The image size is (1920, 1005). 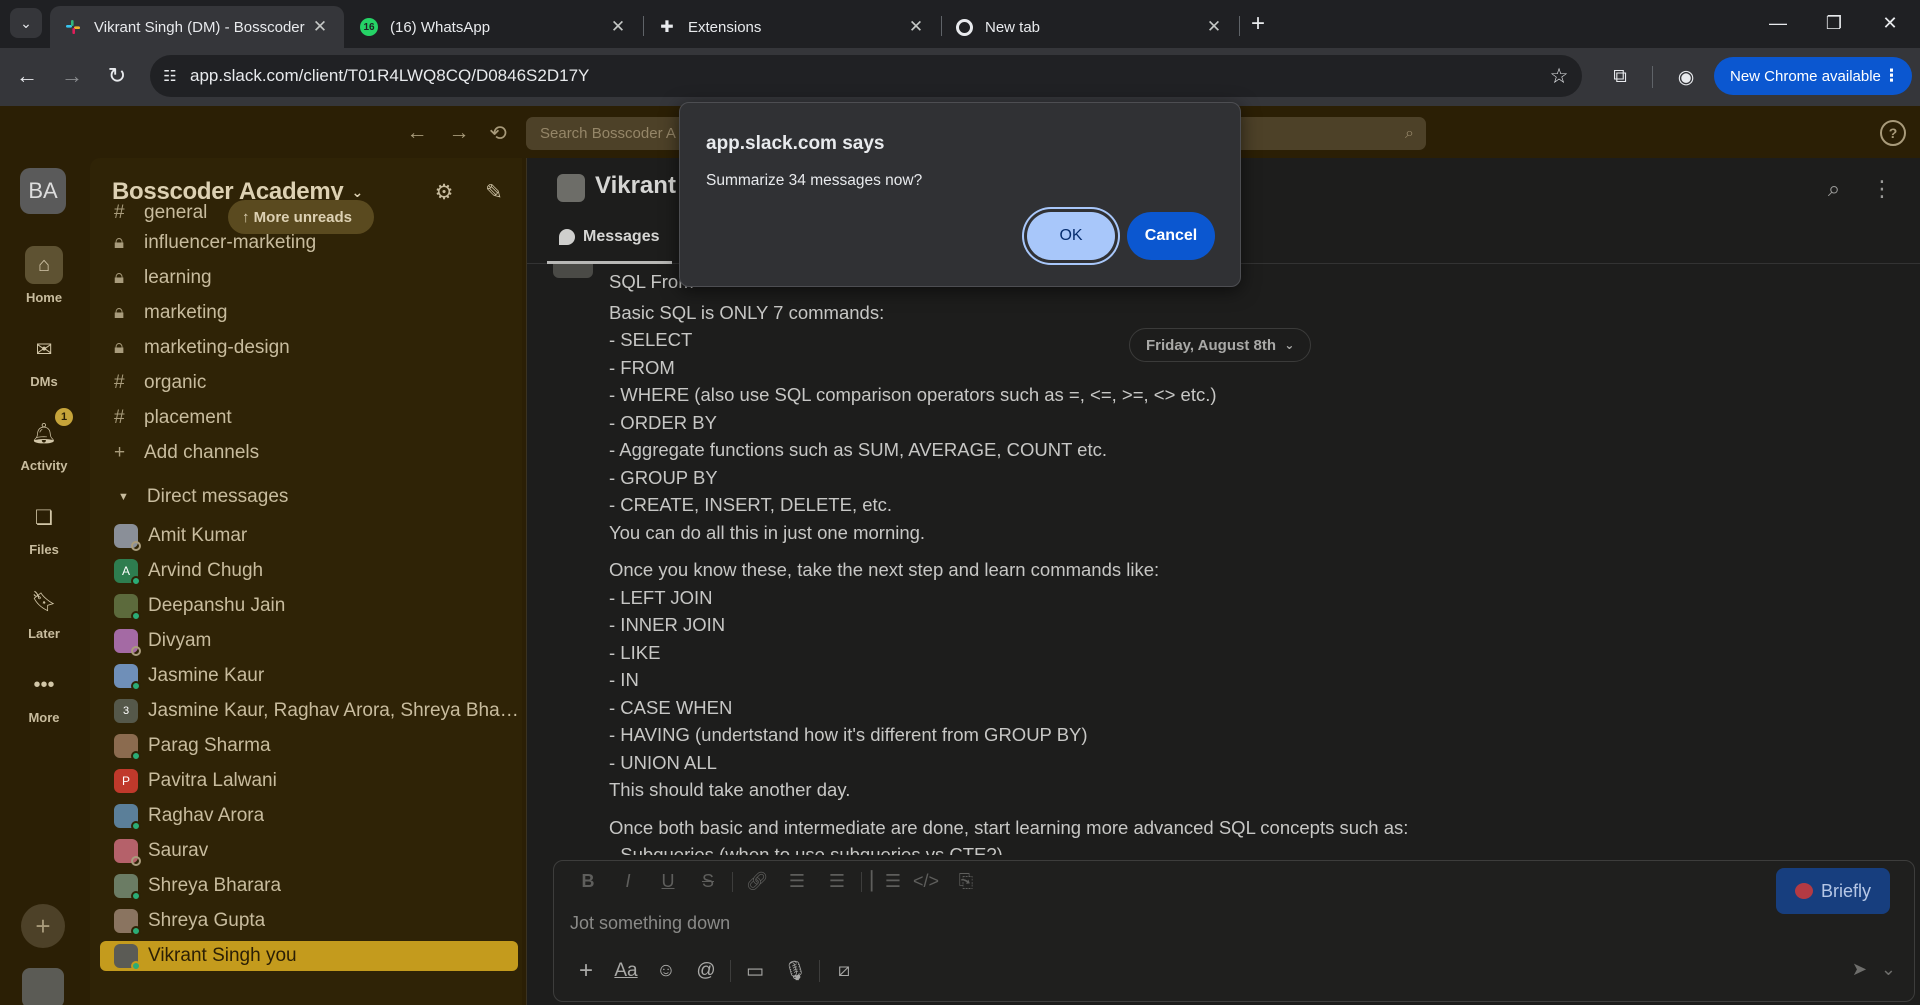 I want to click on channel-learning: 🔒︎ learning, so click(x=163, y=278).